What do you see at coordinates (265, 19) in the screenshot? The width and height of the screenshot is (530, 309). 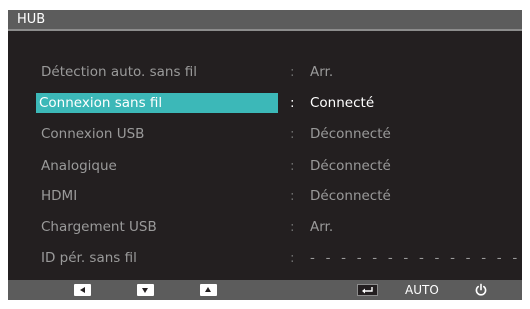 I see `title-bar: HUB` at bounding box center [265, 19].